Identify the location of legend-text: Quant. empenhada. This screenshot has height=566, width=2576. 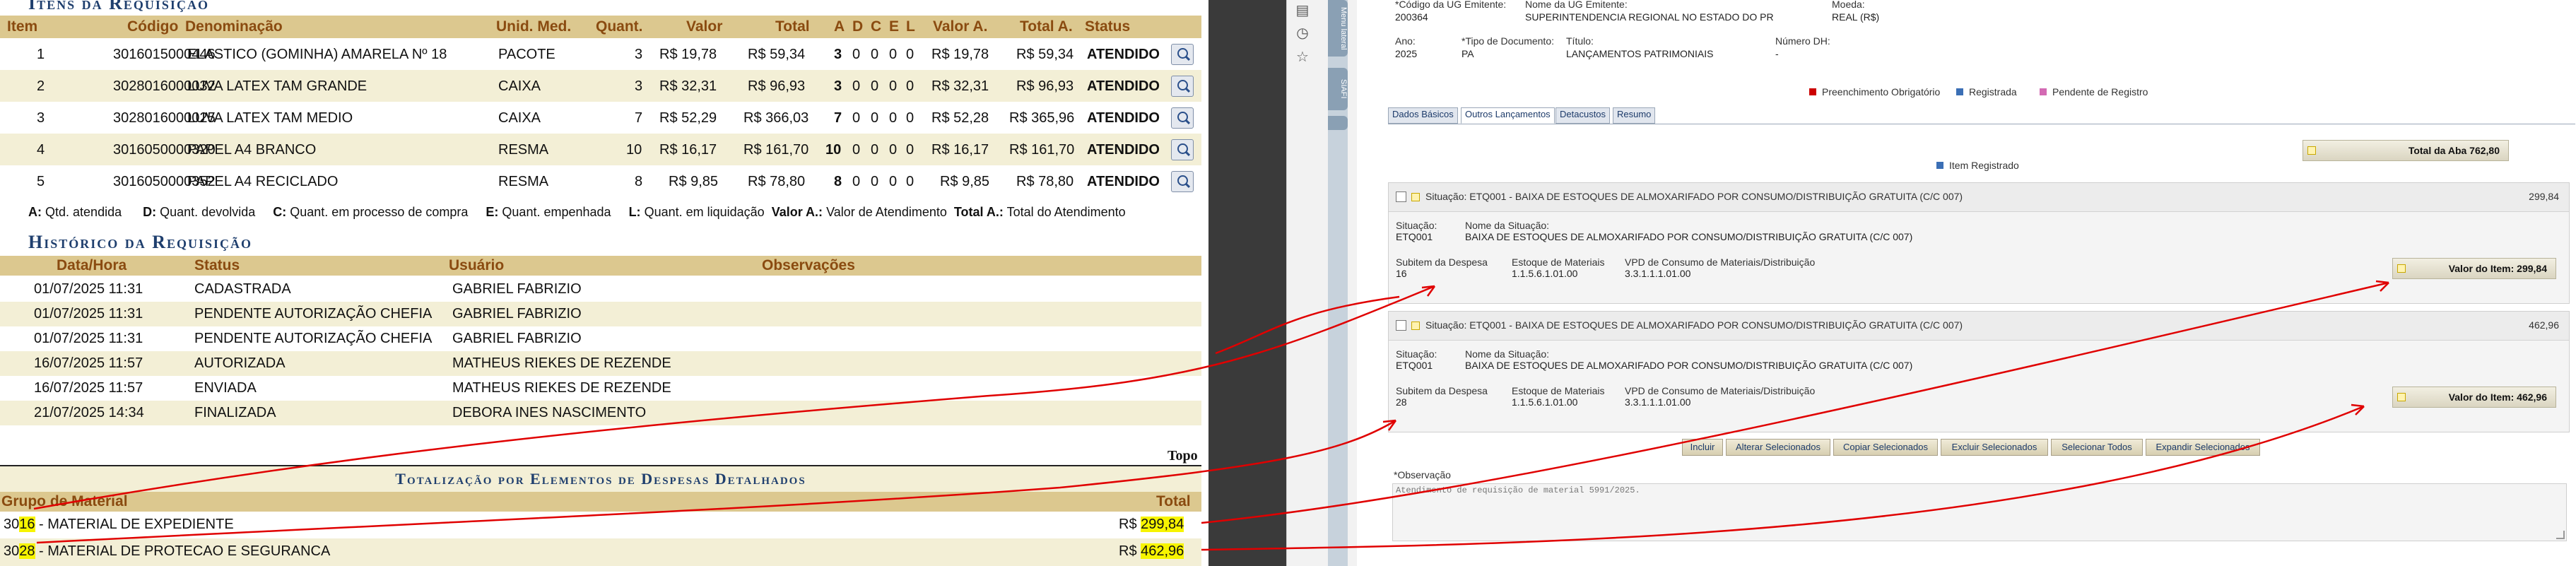
(556, 212).